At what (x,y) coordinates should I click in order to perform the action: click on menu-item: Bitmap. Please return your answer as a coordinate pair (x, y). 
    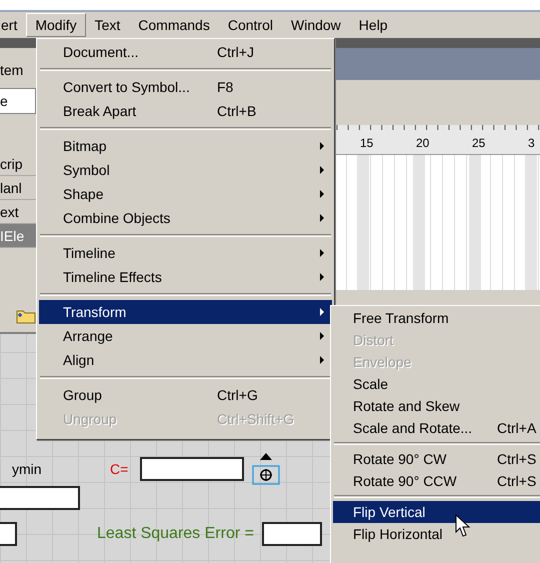
    Looking at the image, I should click on (185, 146).